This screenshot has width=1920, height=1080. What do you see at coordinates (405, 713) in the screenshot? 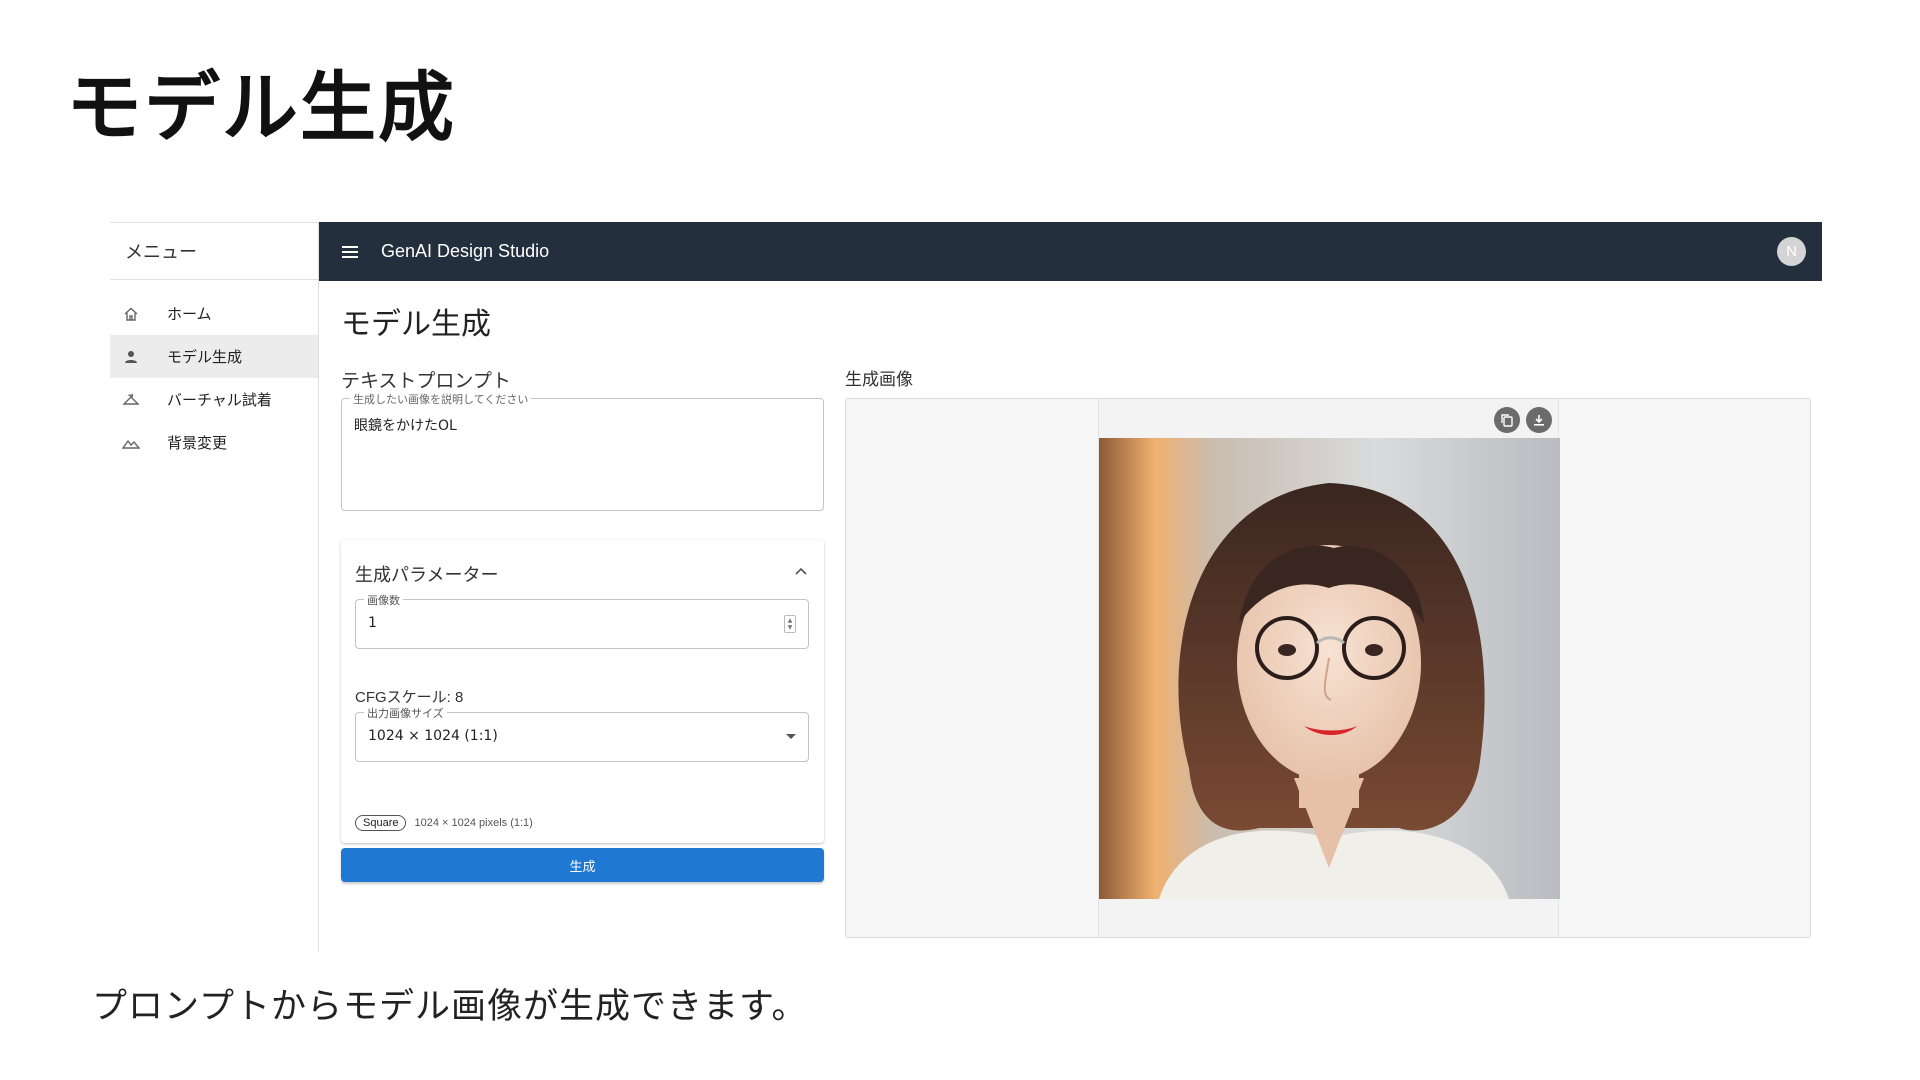
I see `output-size-label: 出力画像サイズ` at bounding box center [405, 713].